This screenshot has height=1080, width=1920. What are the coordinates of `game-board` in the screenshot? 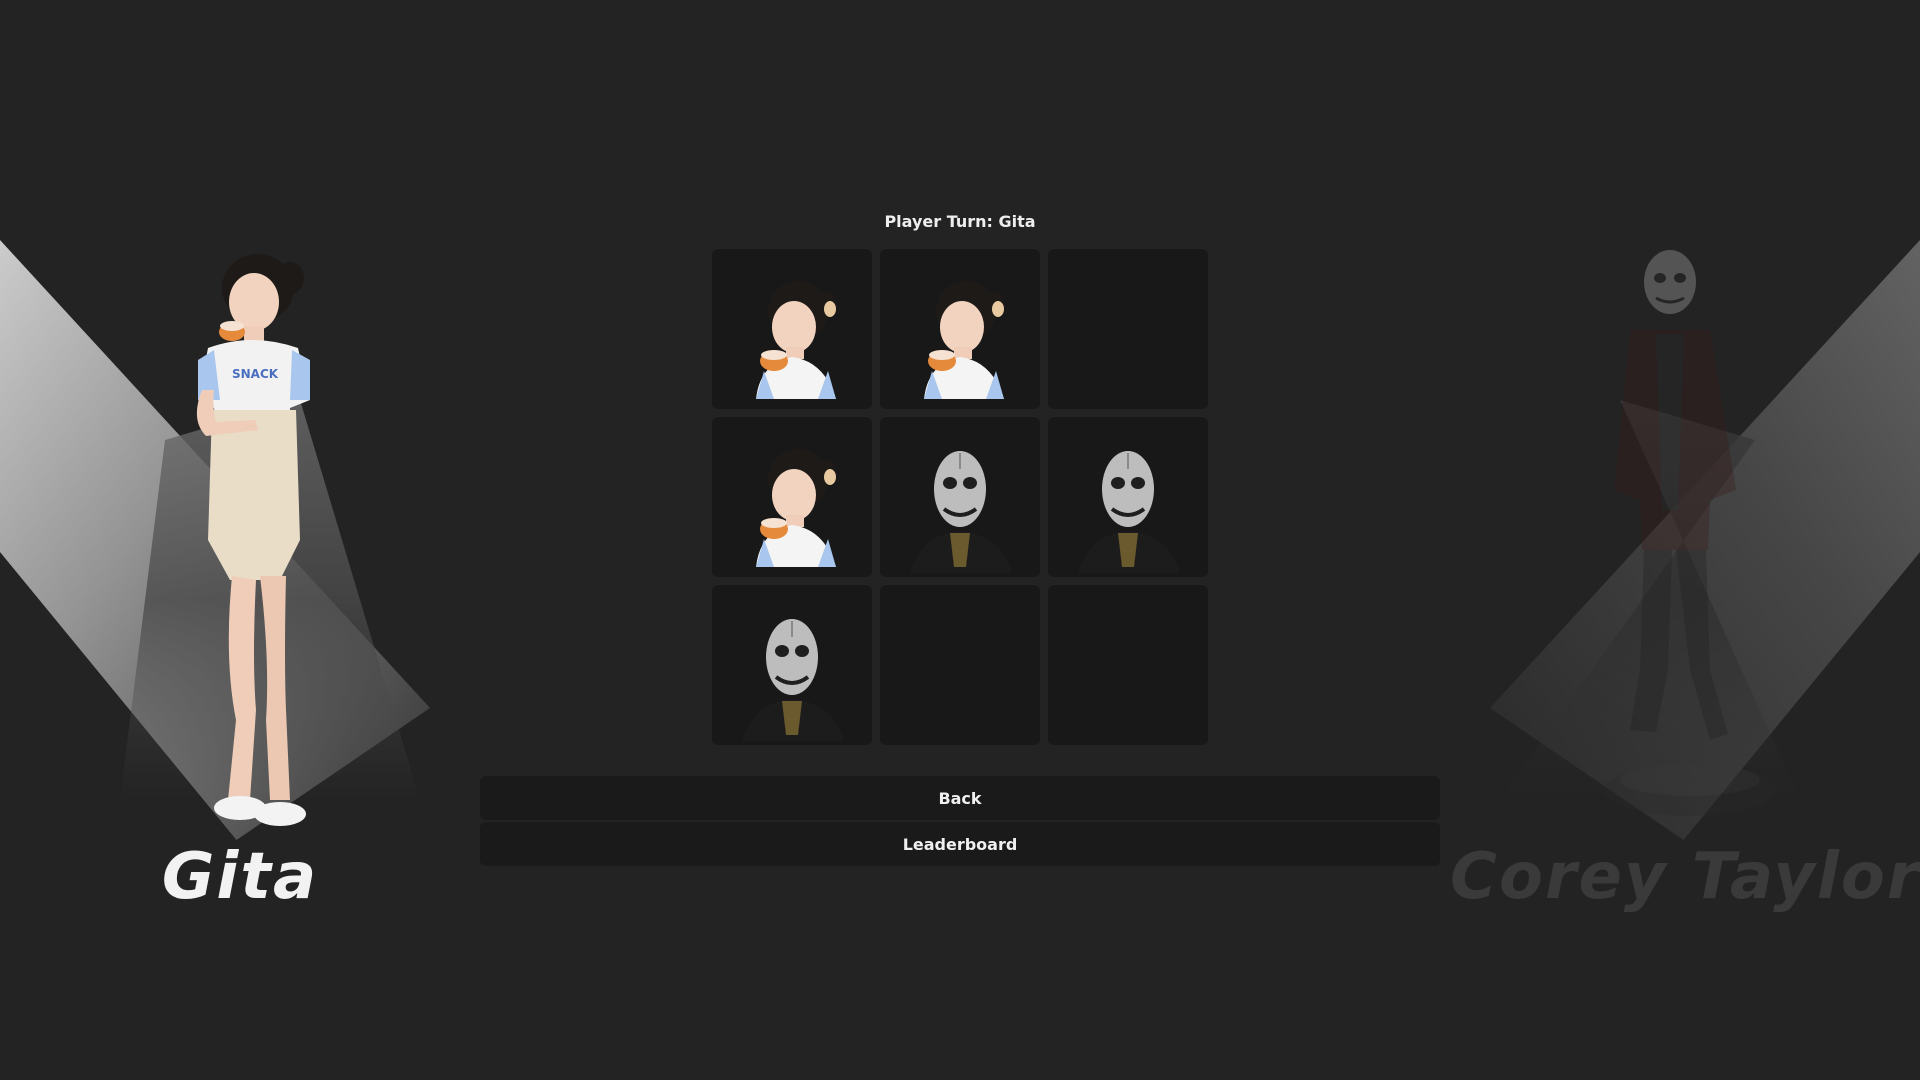 It's located at (960, 497).